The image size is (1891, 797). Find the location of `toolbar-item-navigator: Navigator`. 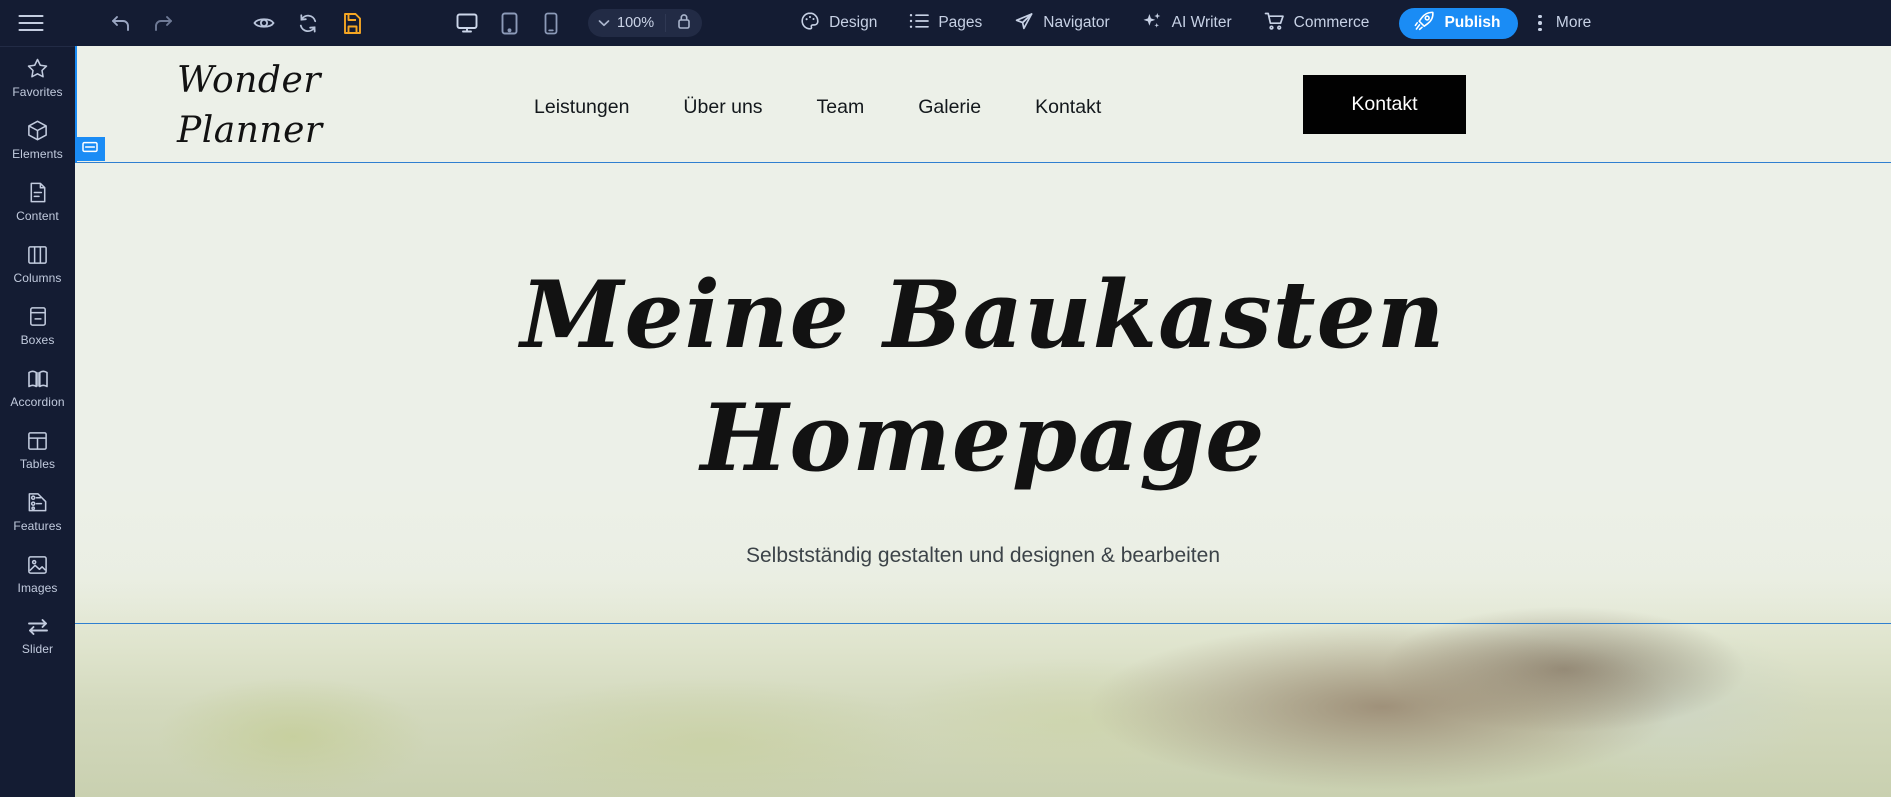

toolbar-item-navigator: Navigator is located at coordinates (1061, 23).